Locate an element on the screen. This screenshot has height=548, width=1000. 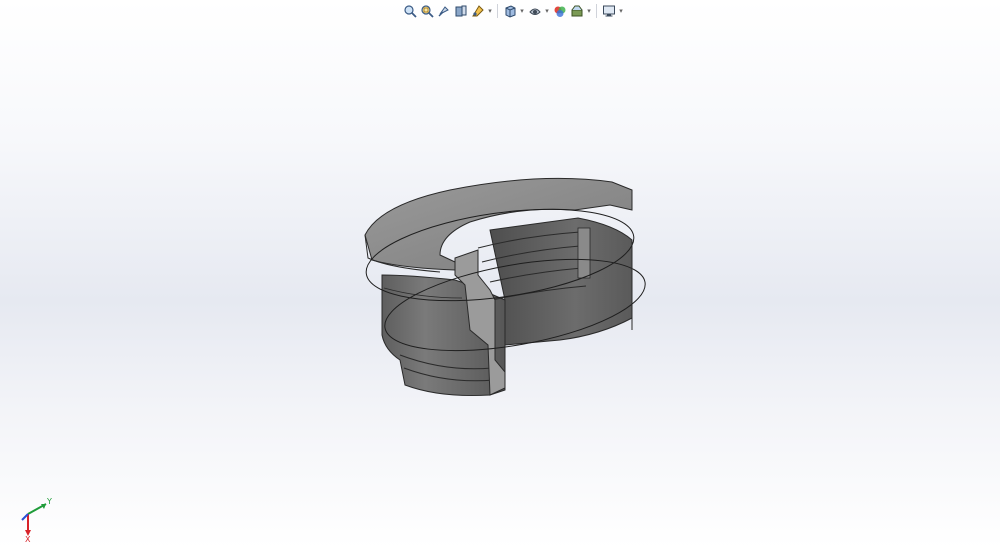
triad-x-label: X is located at coordinates (28, 538).